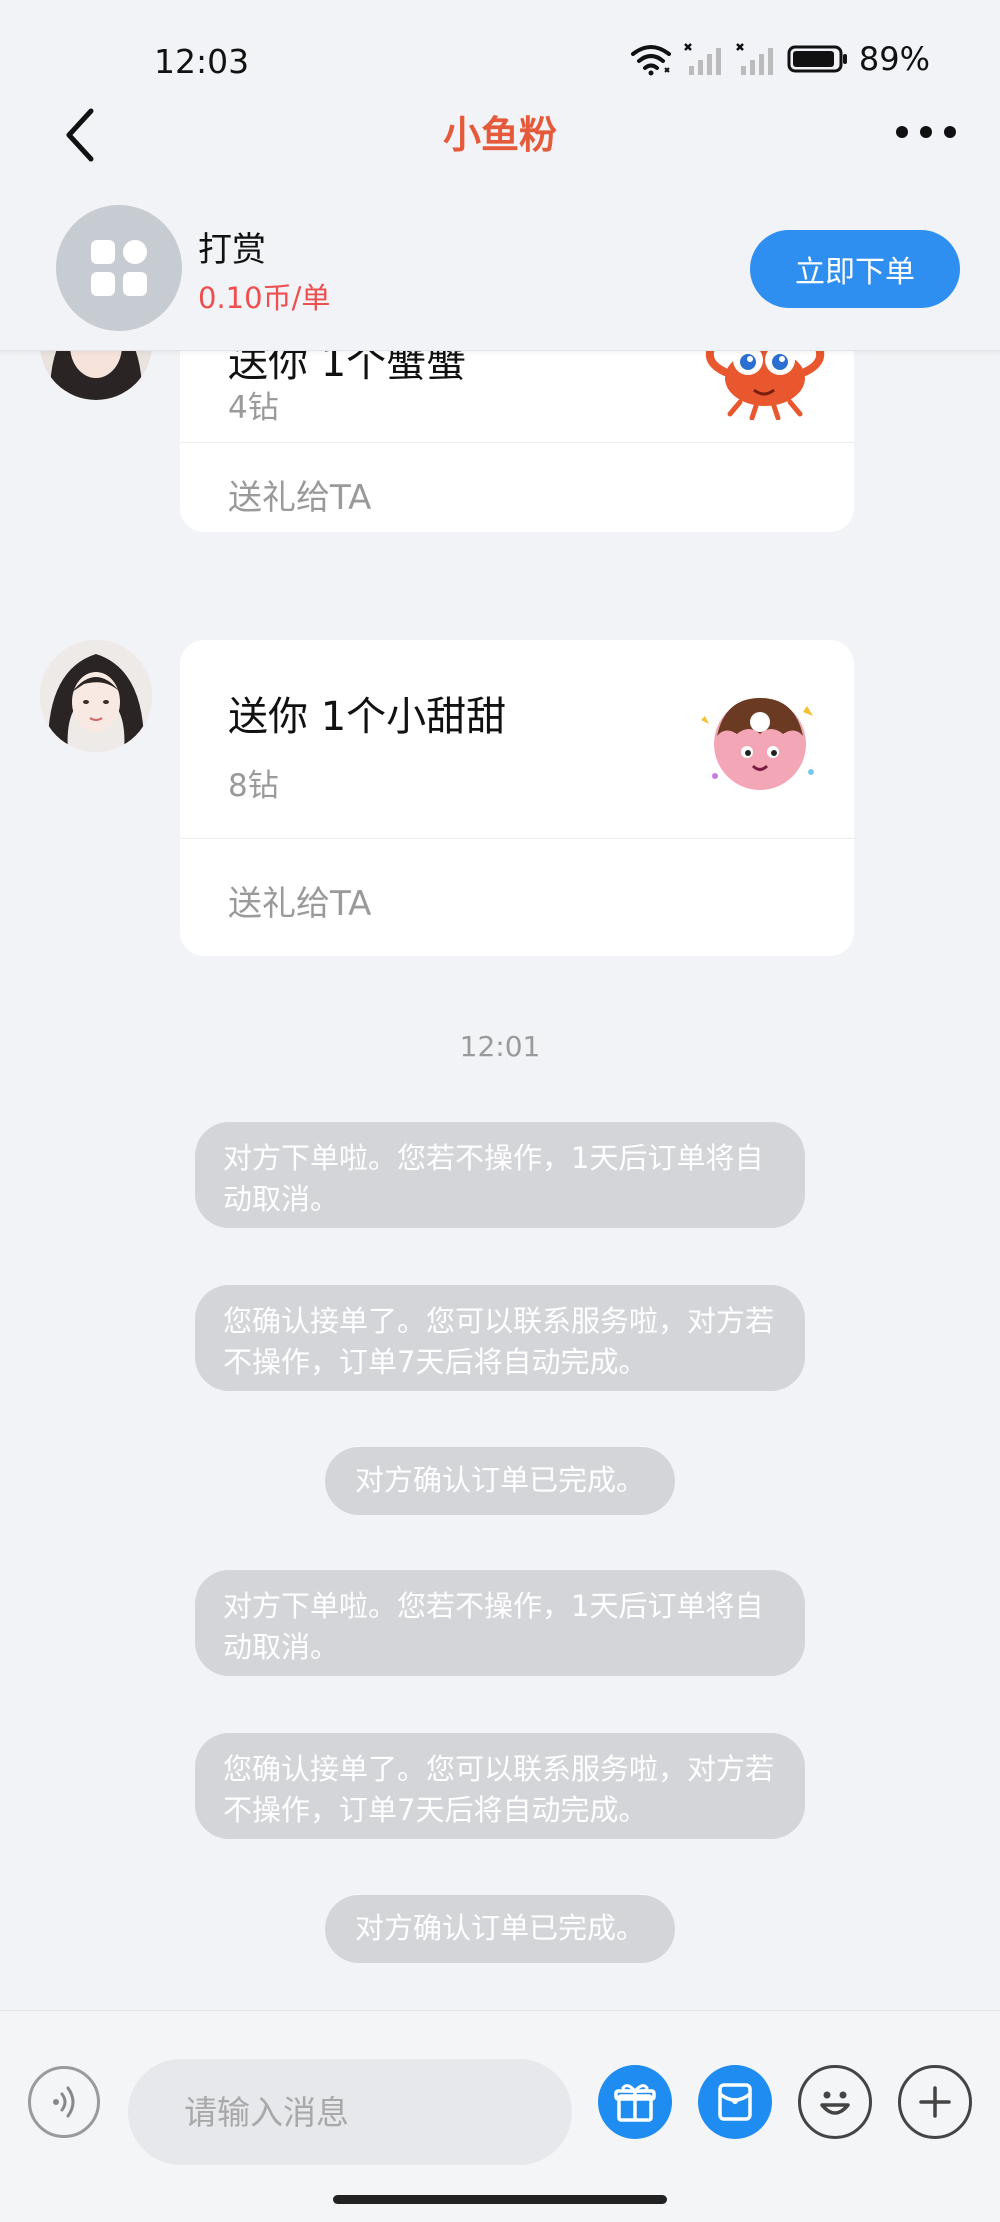 This screenshot has height=2222, width=1000. I want to click on battery-icon, so click(817, 59).